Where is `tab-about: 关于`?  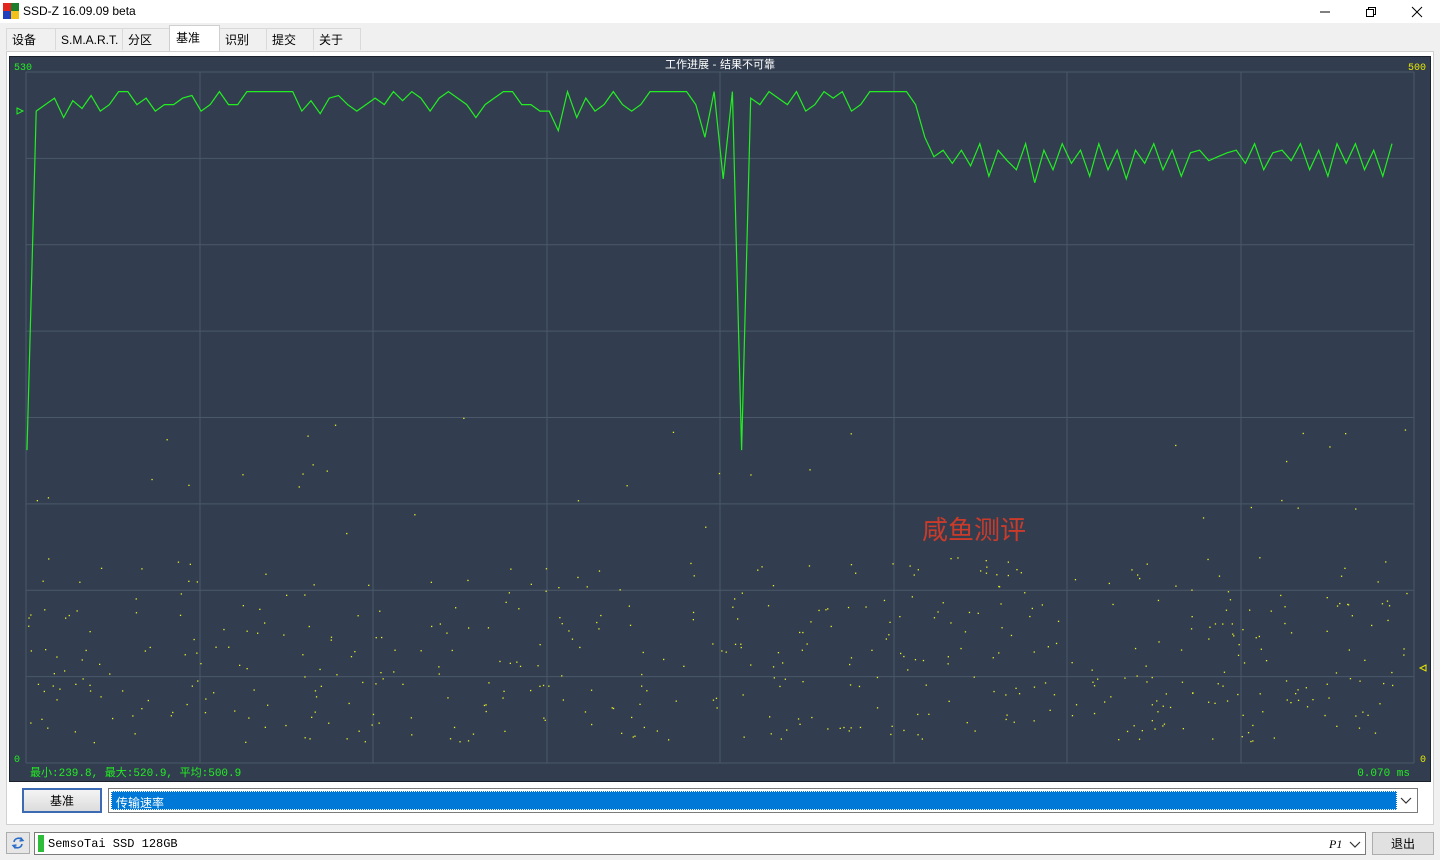
tab-about: 关于 is located at coordinates (337, 39).